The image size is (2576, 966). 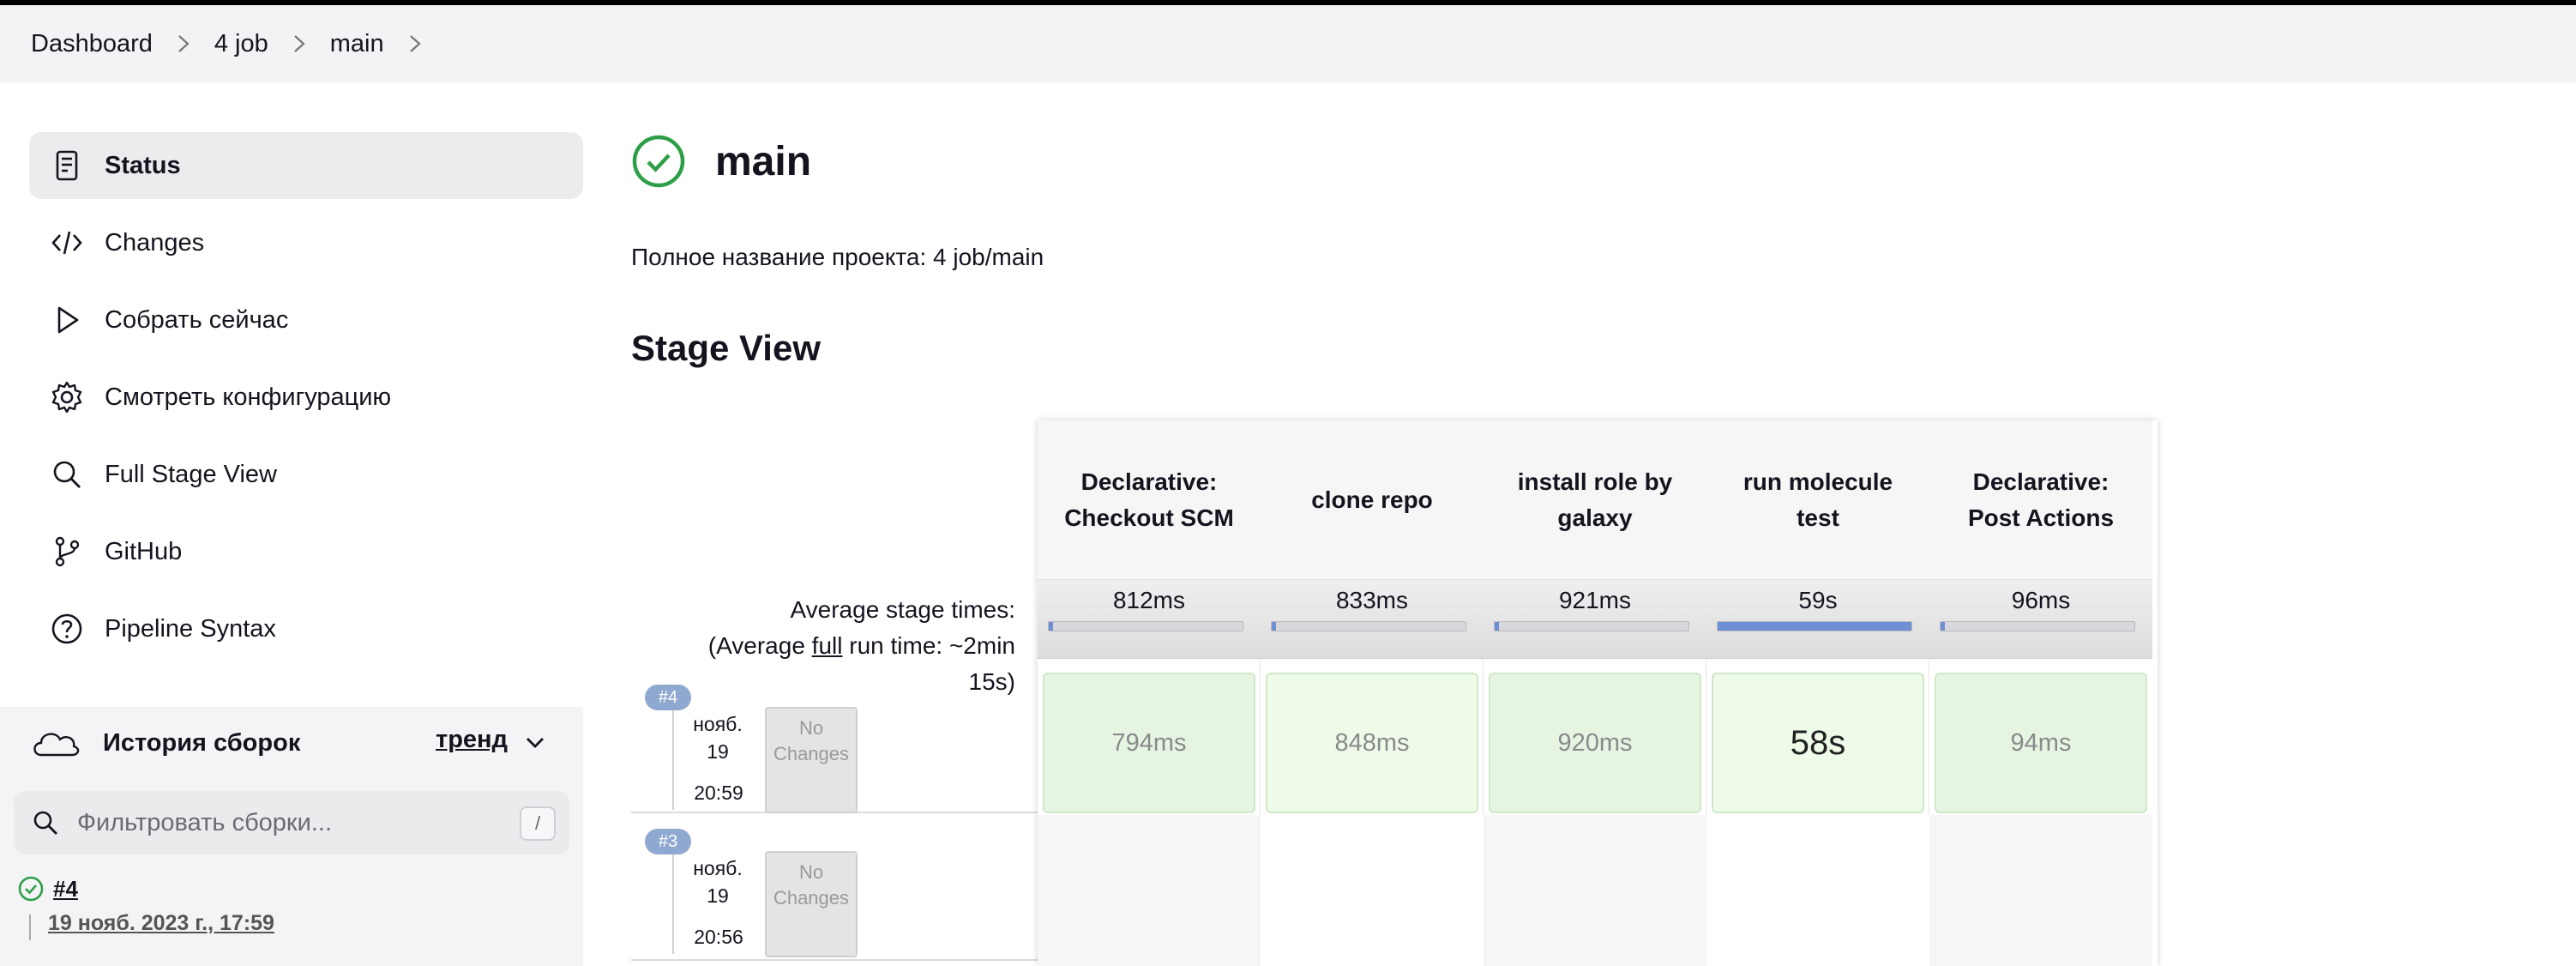 I want to click on stage-column: Declarative: Checkout SCM 812ms 794ms, so click(x=1149, y=693).